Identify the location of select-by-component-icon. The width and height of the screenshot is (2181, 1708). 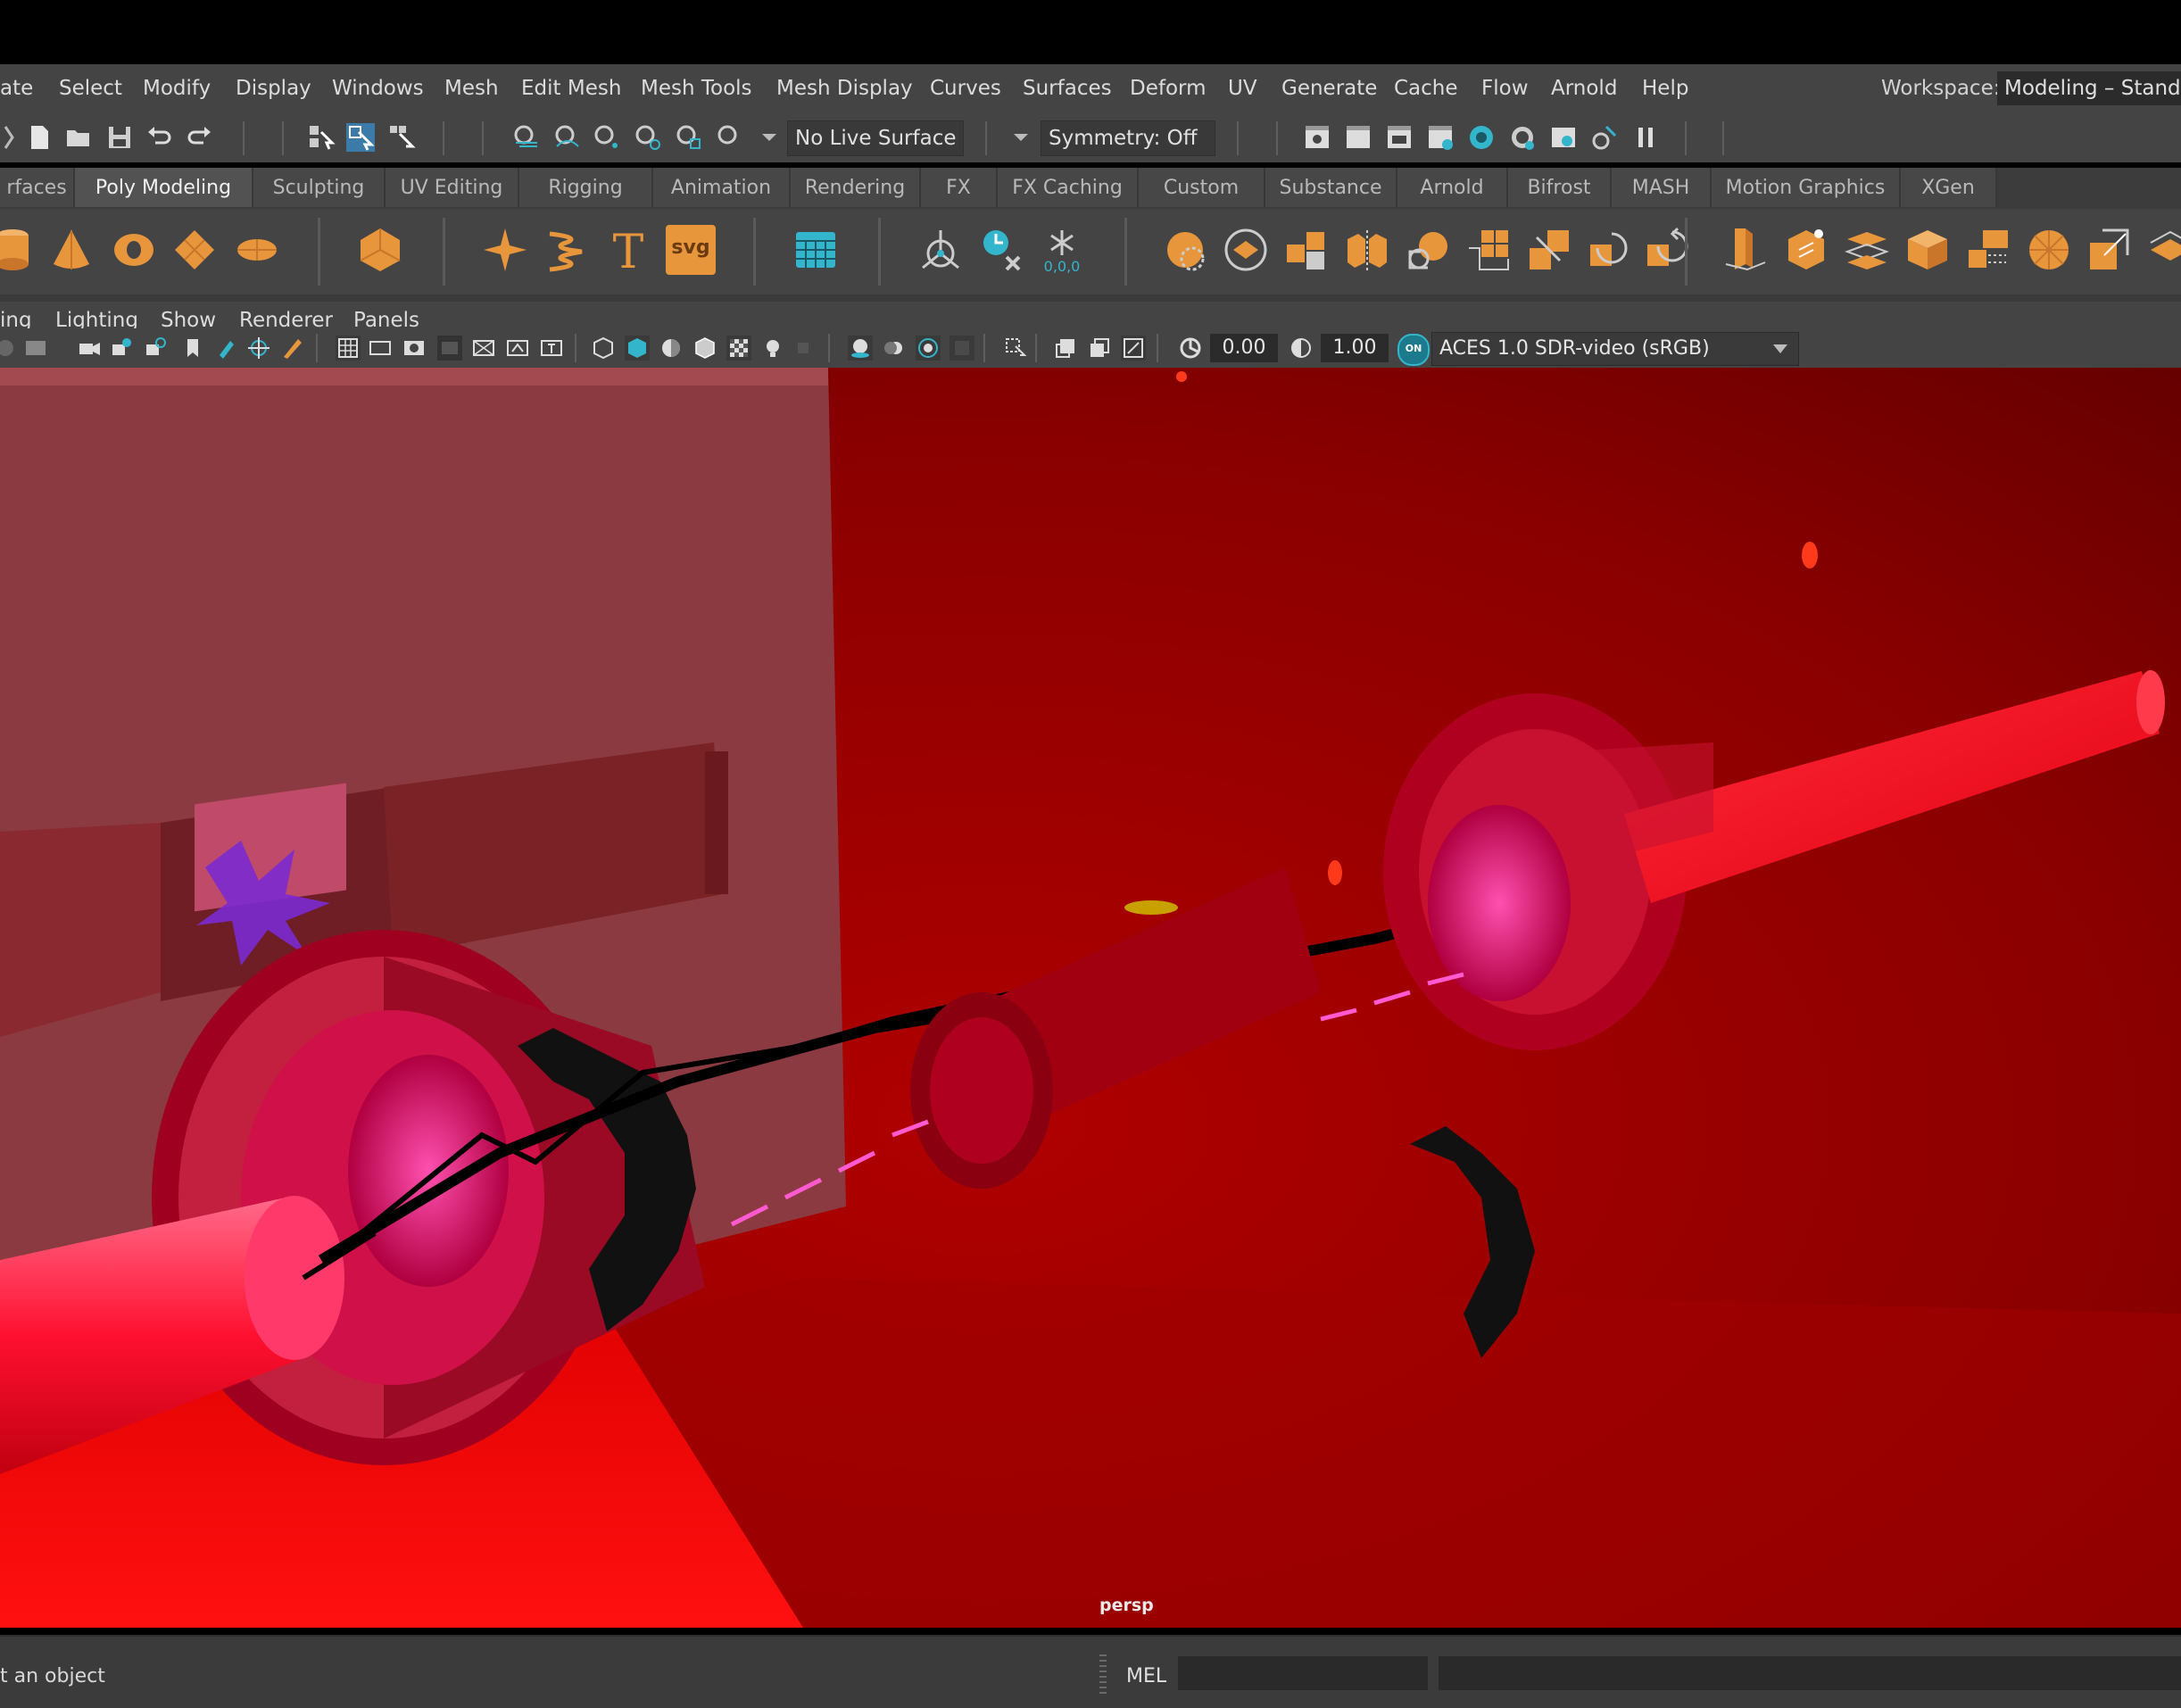
(402, 137).